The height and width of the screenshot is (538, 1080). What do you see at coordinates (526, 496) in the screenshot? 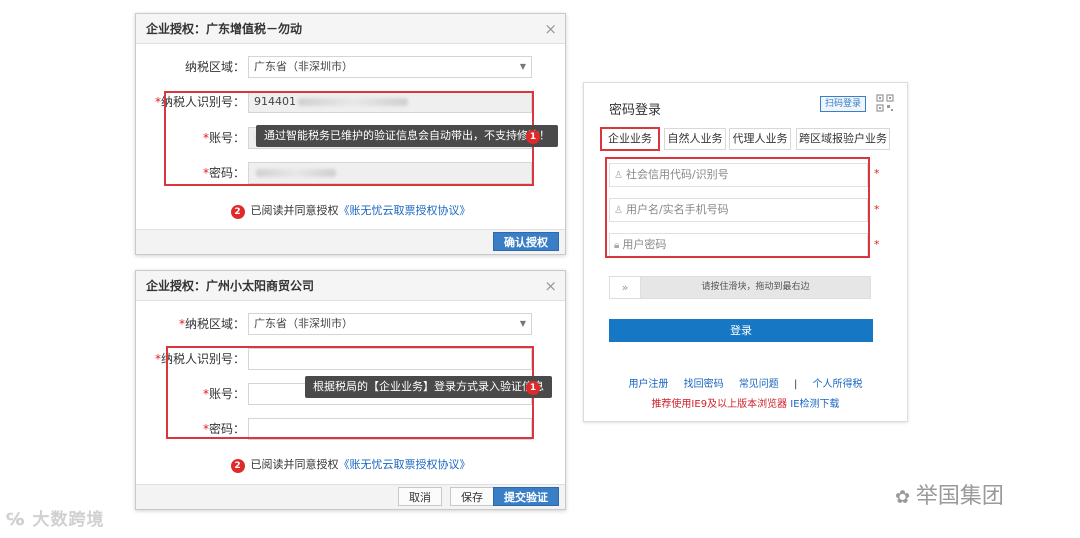
I see `submit-verify-button: 提交验证` at bounding box center [526, 496].